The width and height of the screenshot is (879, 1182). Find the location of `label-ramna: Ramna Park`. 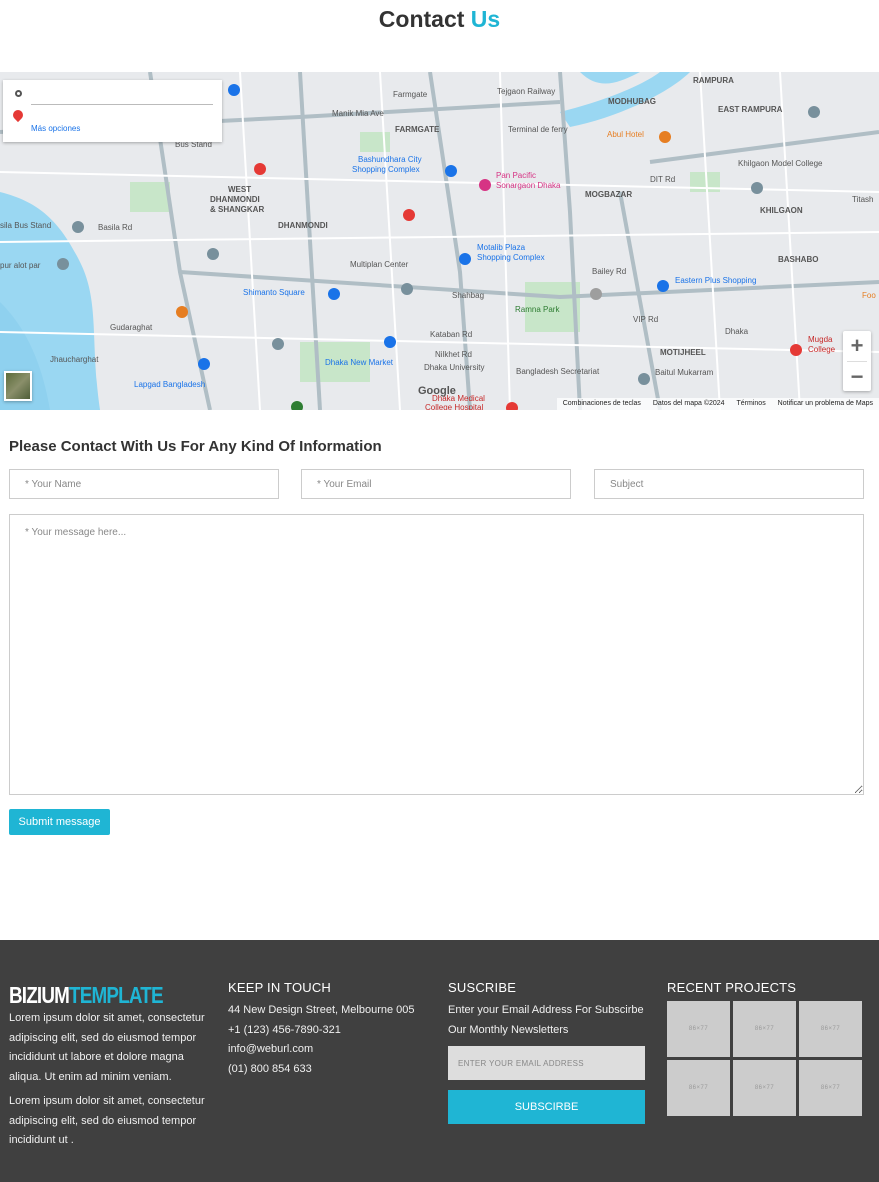

label-ramna: Ramna Park is located at coordinates (537, 309).